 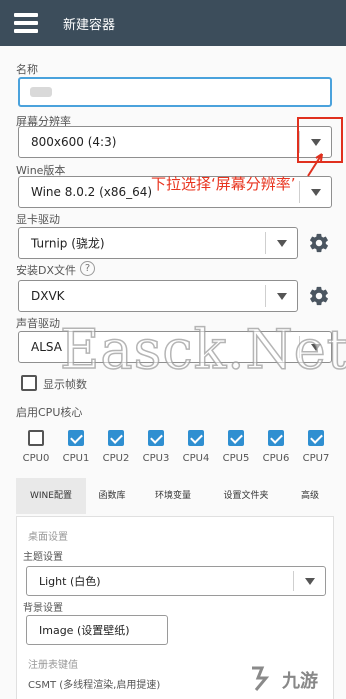 I want to click on hamburger-menu-icon, so click(x=26, y=23).